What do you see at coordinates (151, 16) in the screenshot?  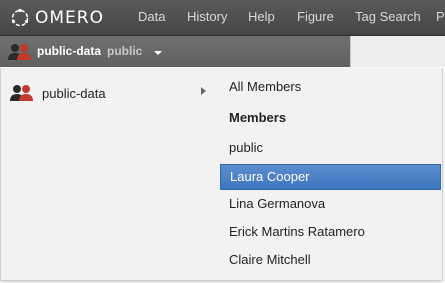 I see `nav-data: Data` at bounding box center [151, 16].